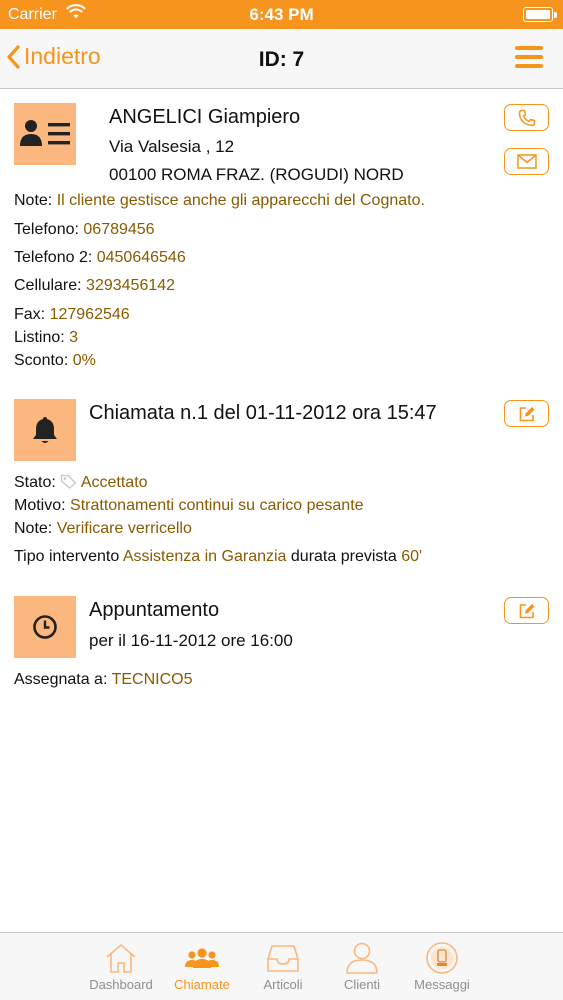 Image resolution: width=563 pixels, height=1000 pixels. What do you see at coordinates (121, 984) in the screenshot?
I see `tab-dashboard-label: Dashboard` at bounding box center [121, 984].